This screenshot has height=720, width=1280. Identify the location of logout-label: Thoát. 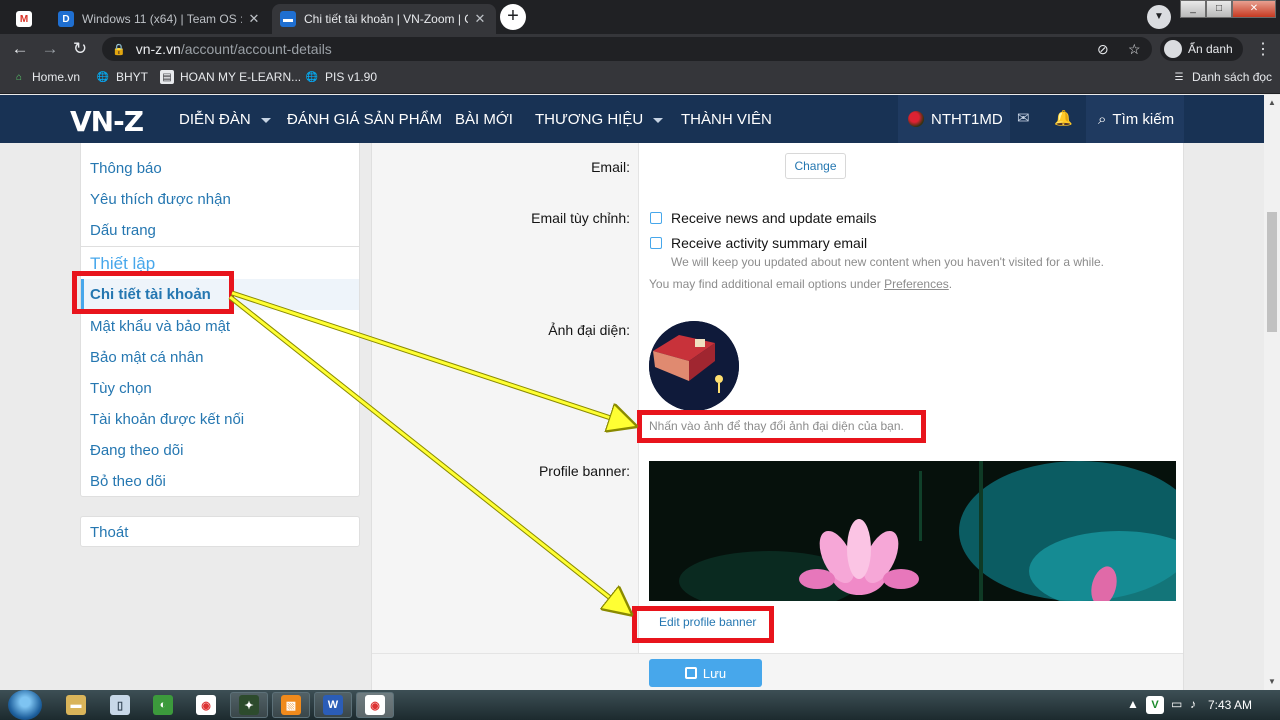
(109, 532).